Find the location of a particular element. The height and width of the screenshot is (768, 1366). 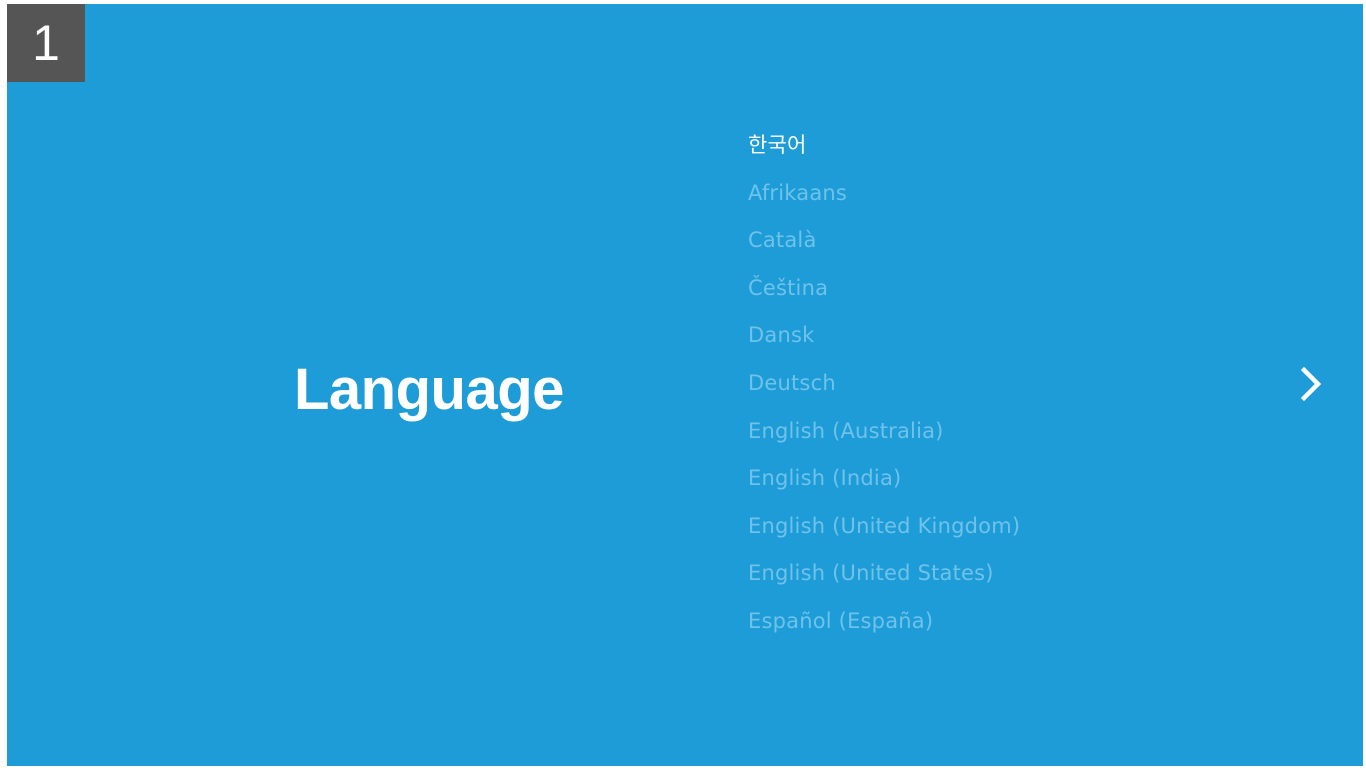

language-item: English (India) is located at coordinates (884, 479).